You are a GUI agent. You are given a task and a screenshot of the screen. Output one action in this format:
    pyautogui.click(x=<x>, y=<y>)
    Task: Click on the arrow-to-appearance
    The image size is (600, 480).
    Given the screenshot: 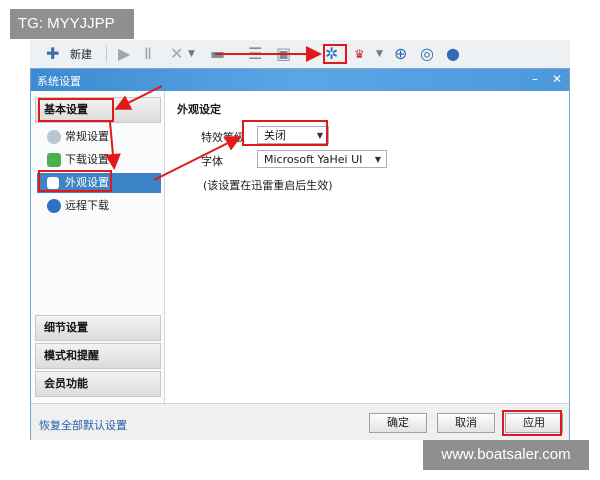 What is the action you would take?
    pyautogui.click(x=112, y=145)
    